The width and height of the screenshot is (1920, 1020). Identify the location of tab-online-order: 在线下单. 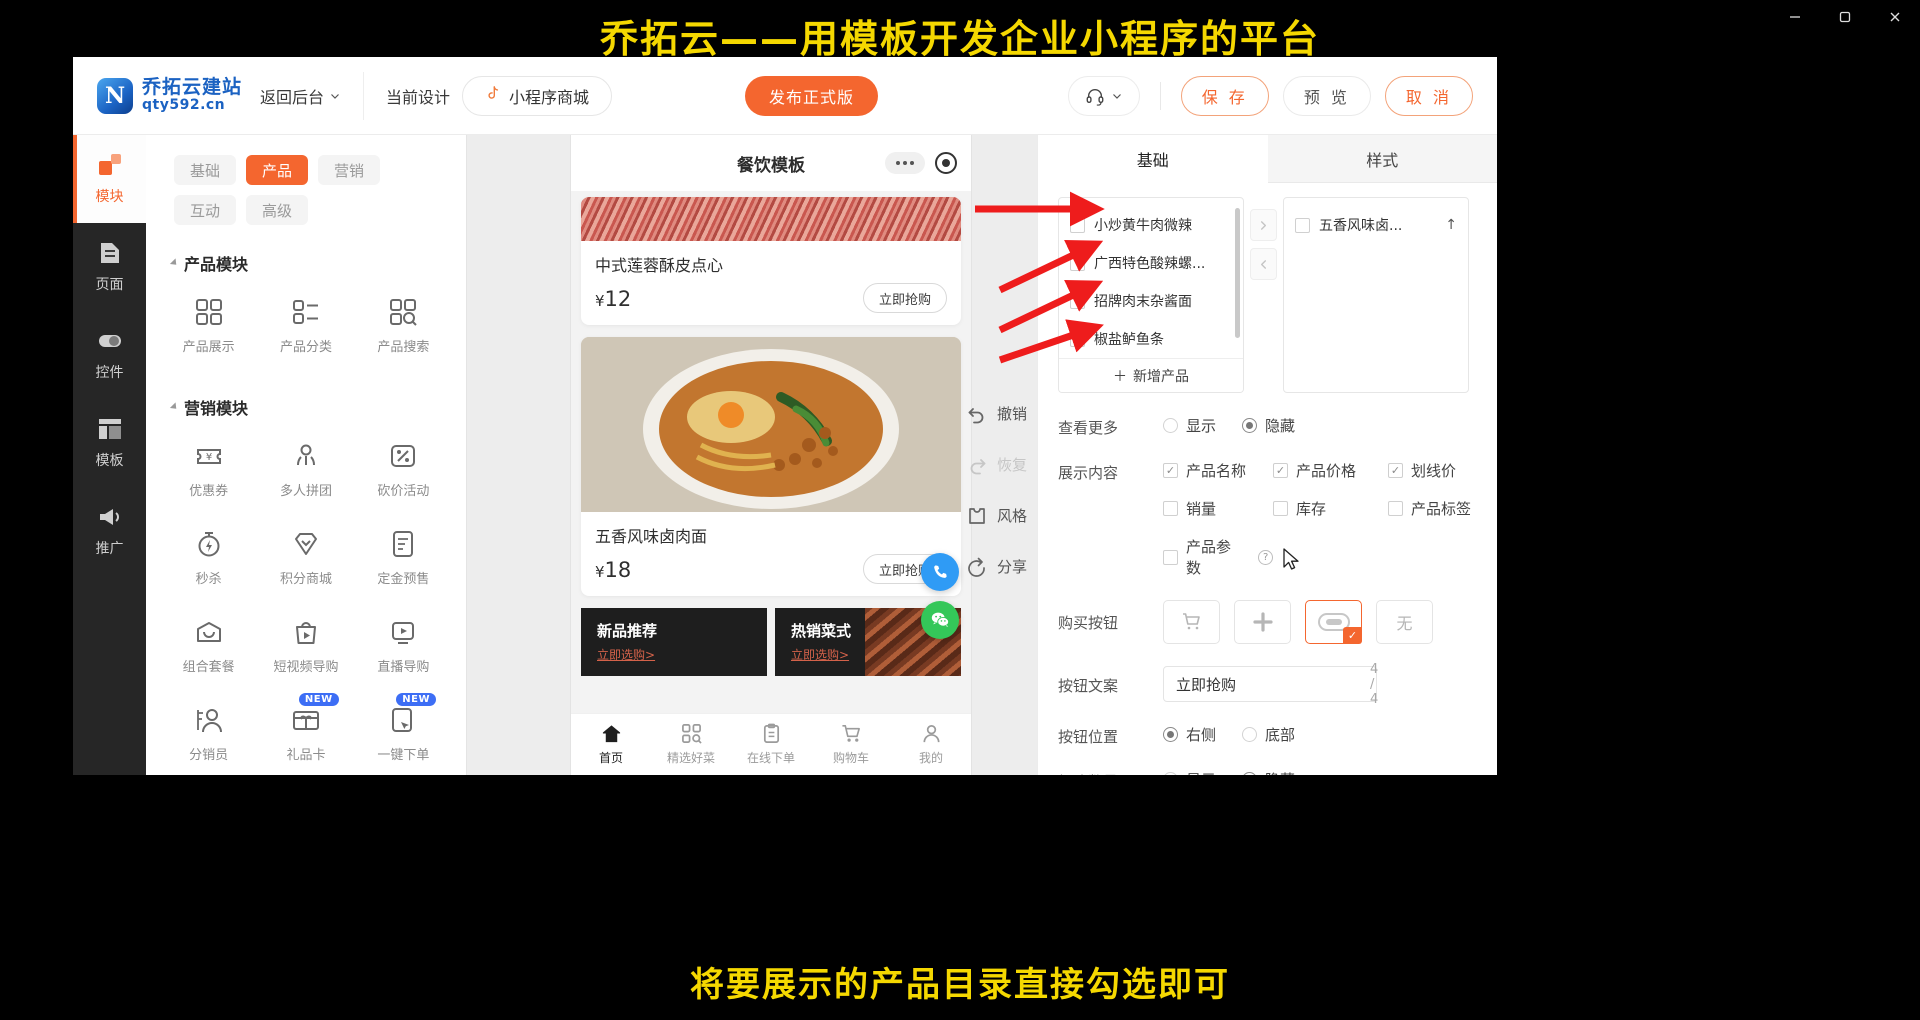
(771, 744).